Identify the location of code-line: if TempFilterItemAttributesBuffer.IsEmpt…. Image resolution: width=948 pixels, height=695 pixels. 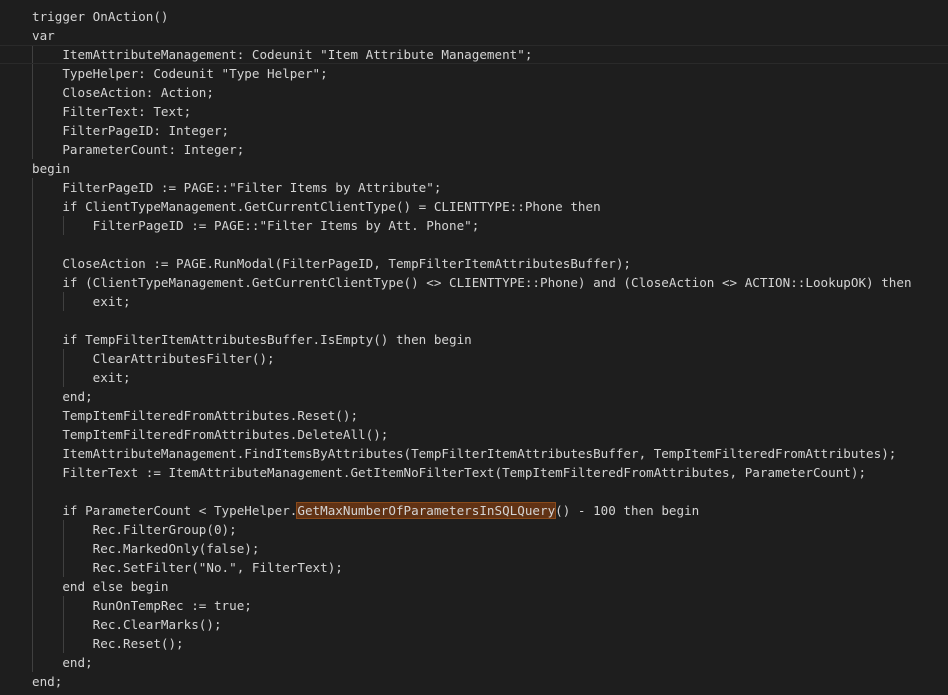
(474, 339).